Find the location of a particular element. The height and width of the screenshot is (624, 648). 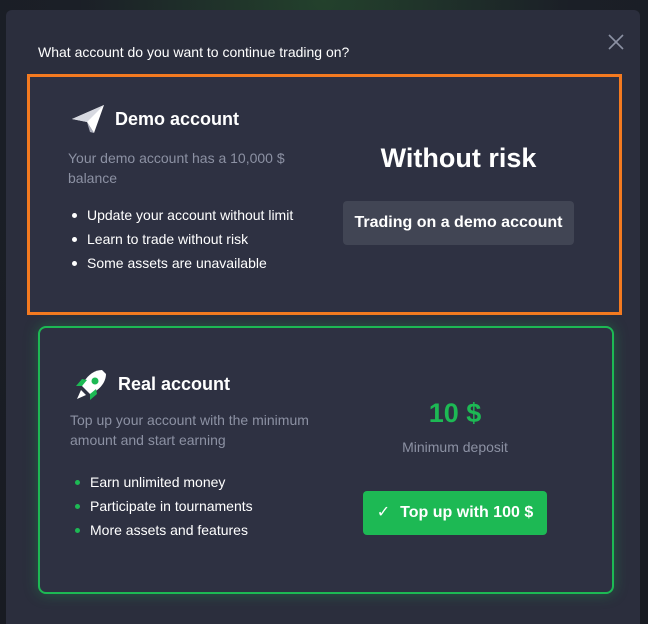

list-item: Some assets are unavailable is located at coordinates (180, 263).